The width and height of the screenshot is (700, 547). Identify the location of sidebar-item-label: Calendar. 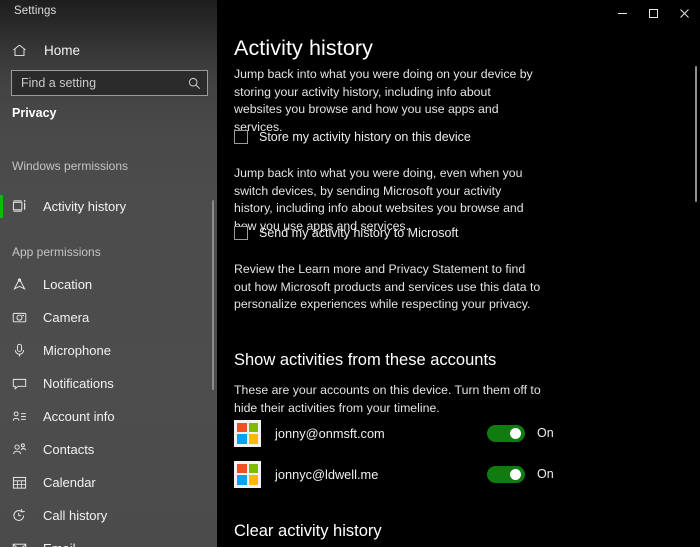
(69, 482).